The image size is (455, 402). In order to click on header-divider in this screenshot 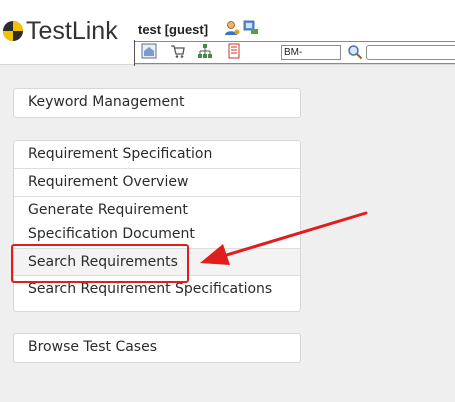, I will do `click(227, 64)`.